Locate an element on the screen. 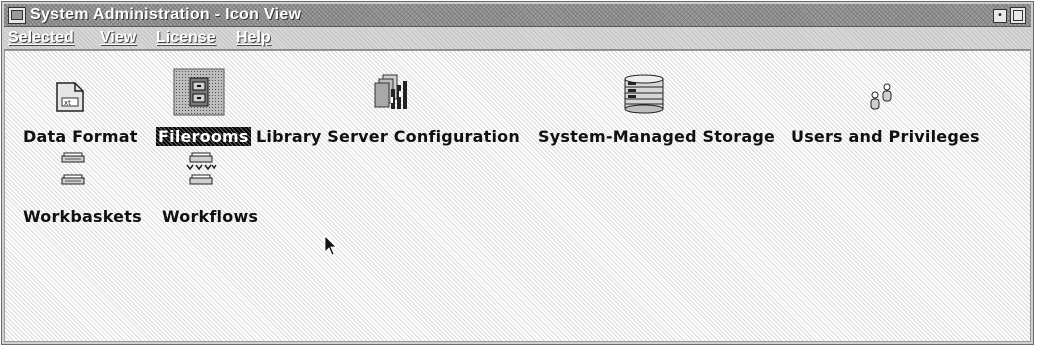 The width and height of the screenshot is (1037, 348). window-title: System Administration - Icon View is located at coordinates (166, 14).